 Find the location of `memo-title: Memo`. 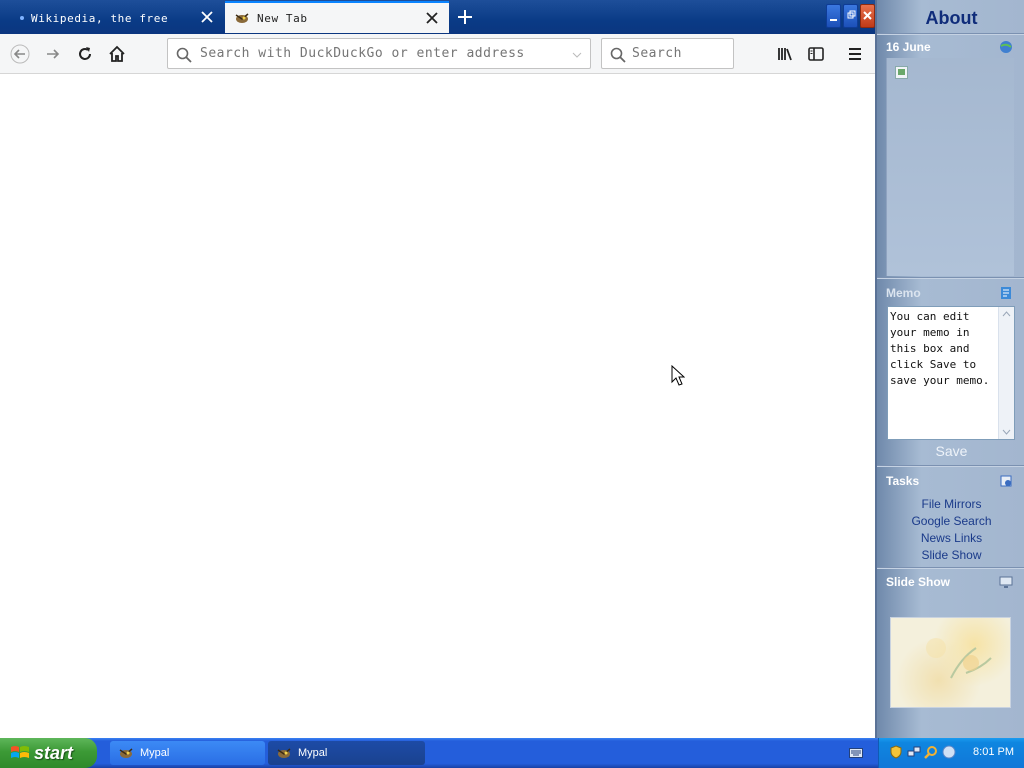

memo-title: Memo is located at coordinates (903, 293).